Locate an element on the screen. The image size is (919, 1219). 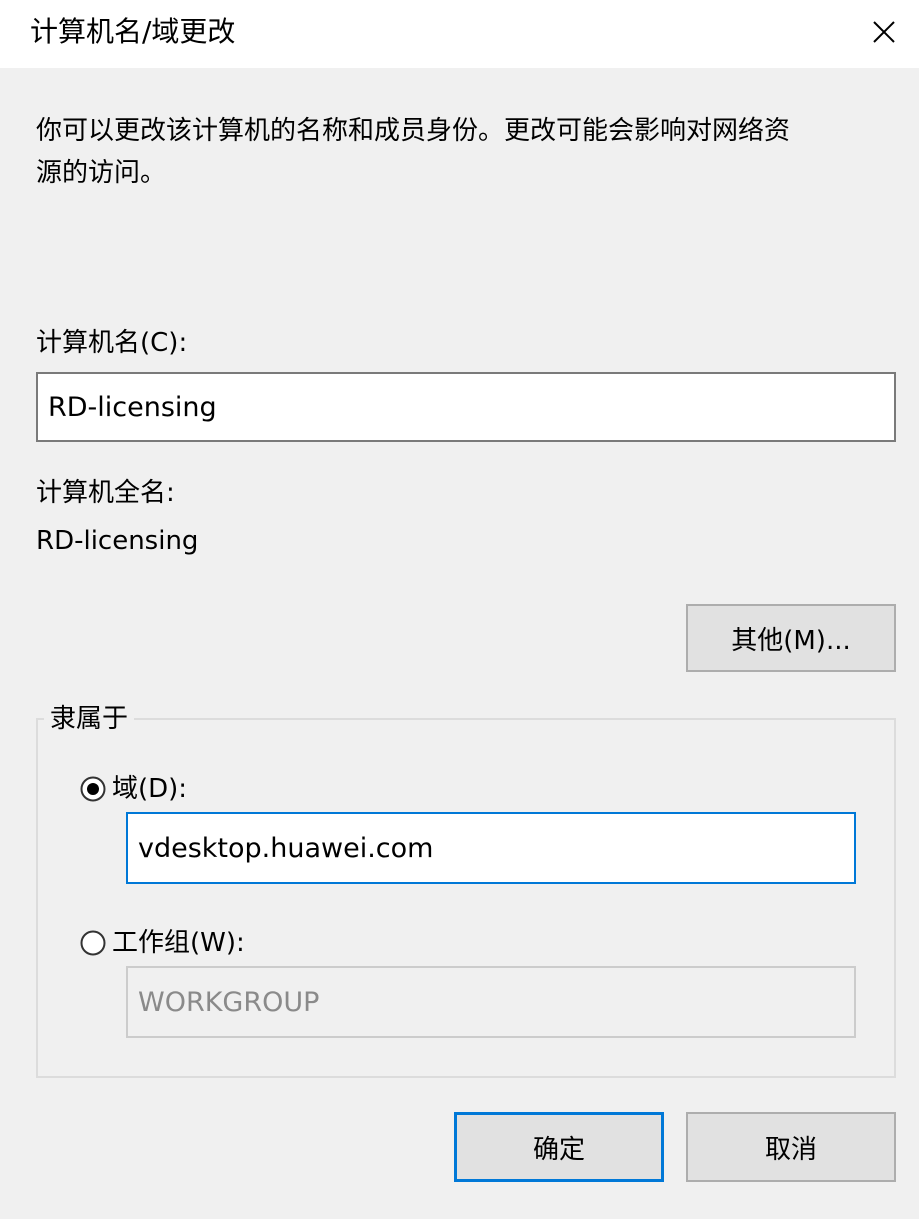
full-name-value: RD-licensing is located at coordinates (117, 541).